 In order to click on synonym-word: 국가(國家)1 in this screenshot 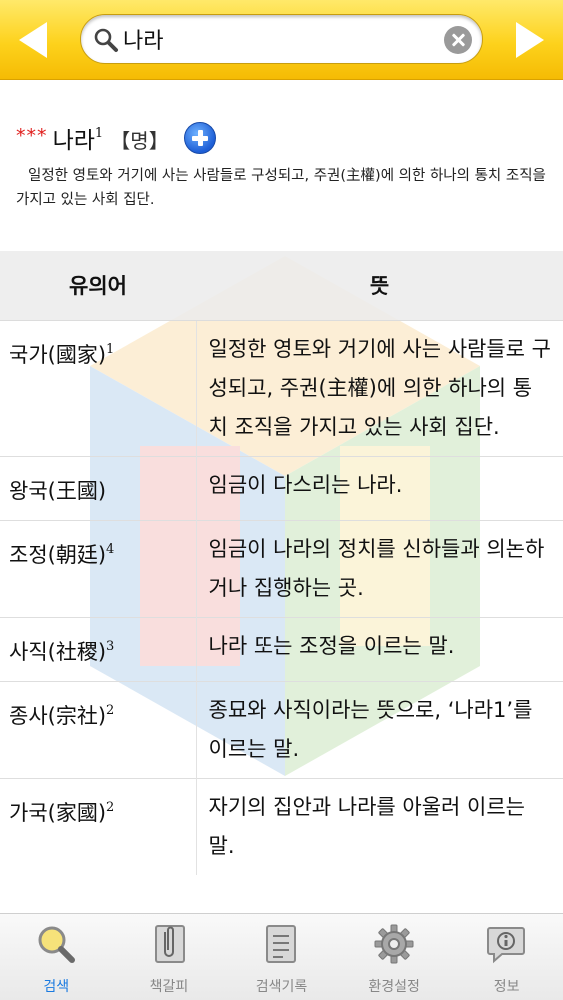, I will do `click(98, 387)`.